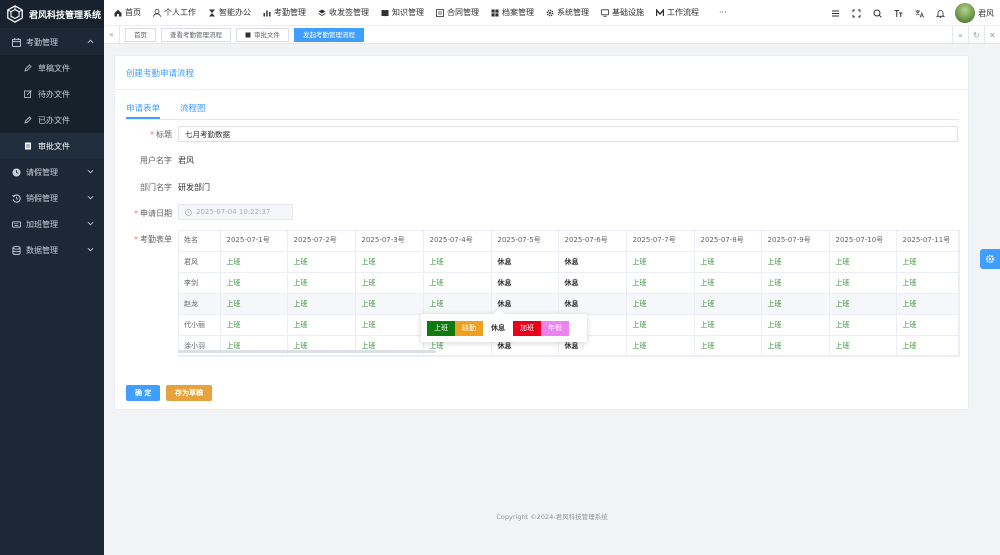 The height and width of the screenshot is (555, 1000). Describe the element at coordinates (441, 328) in the screenshot. I see `status-option: 上班` at that location.